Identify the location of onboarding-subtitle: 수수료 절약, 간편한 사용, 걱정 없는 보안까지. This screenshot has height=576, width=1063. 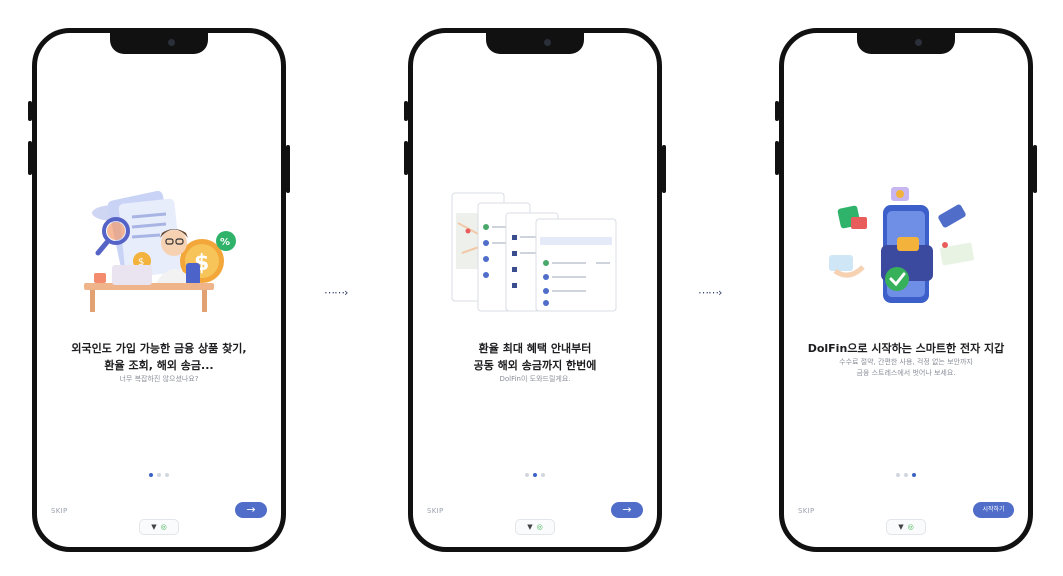
(906, 362).